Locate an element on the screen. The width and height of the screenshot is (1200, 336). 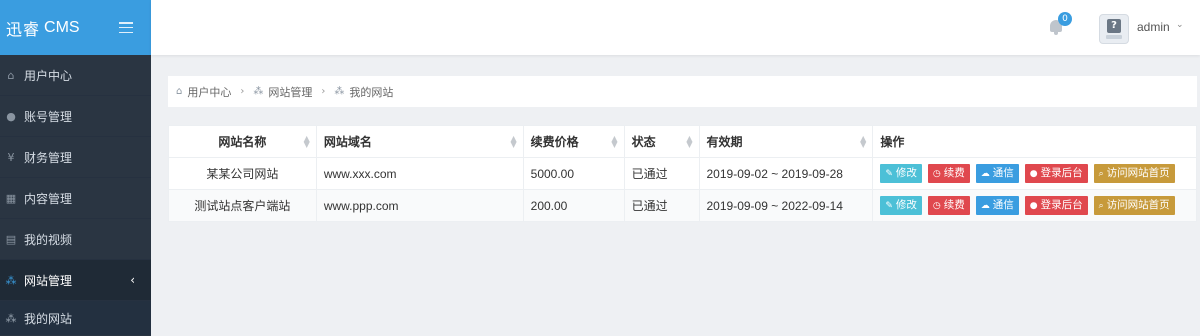
cell-name: 测试站点客户端站 is located at coordinates (242, 205).